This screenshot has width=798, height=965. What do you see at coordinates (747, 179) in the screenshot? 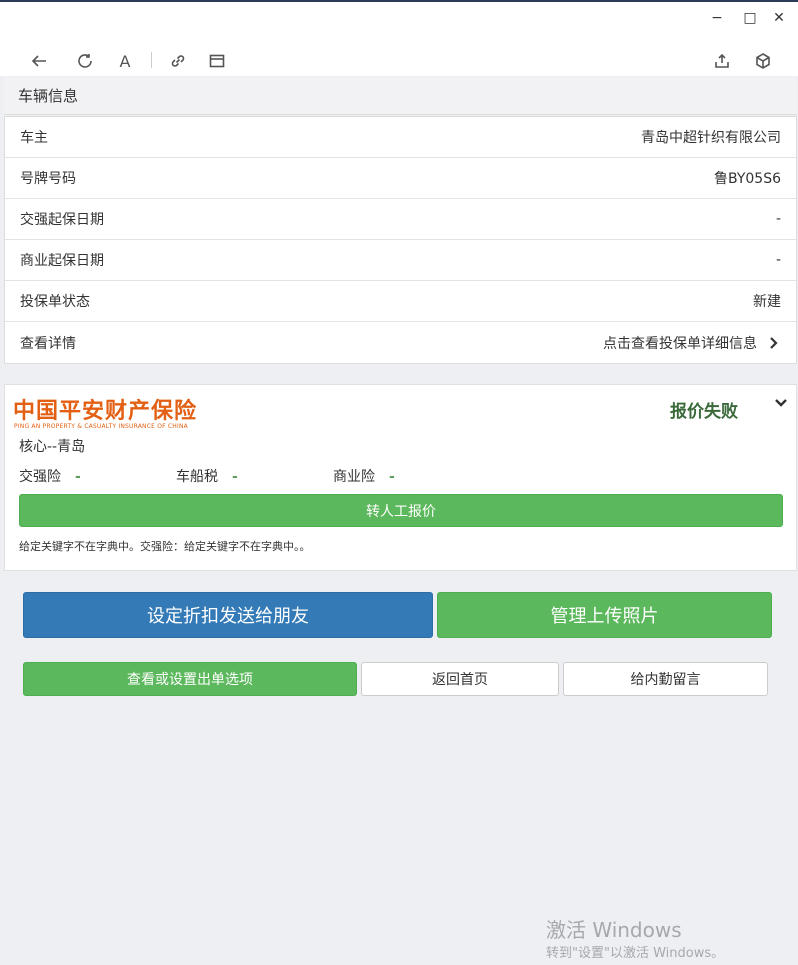
I see `row-value: 鲁BY05S6` at bounding box center [747, 179].